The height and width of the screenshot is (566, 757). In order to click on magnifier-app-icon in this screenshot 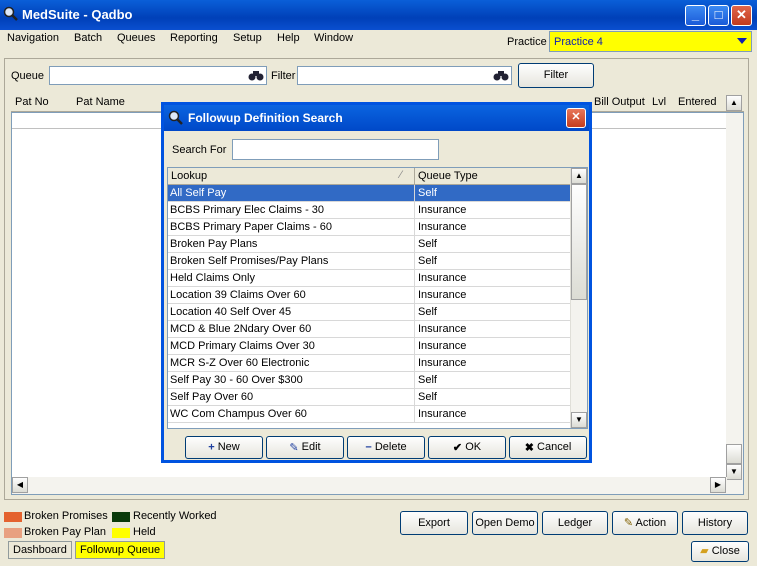, I will do `click(10, 13)`.